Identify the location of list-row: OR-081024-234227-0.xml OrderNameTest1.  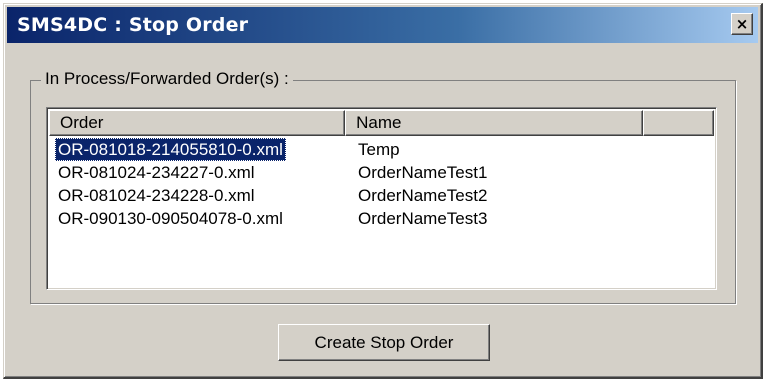
(381, 172).